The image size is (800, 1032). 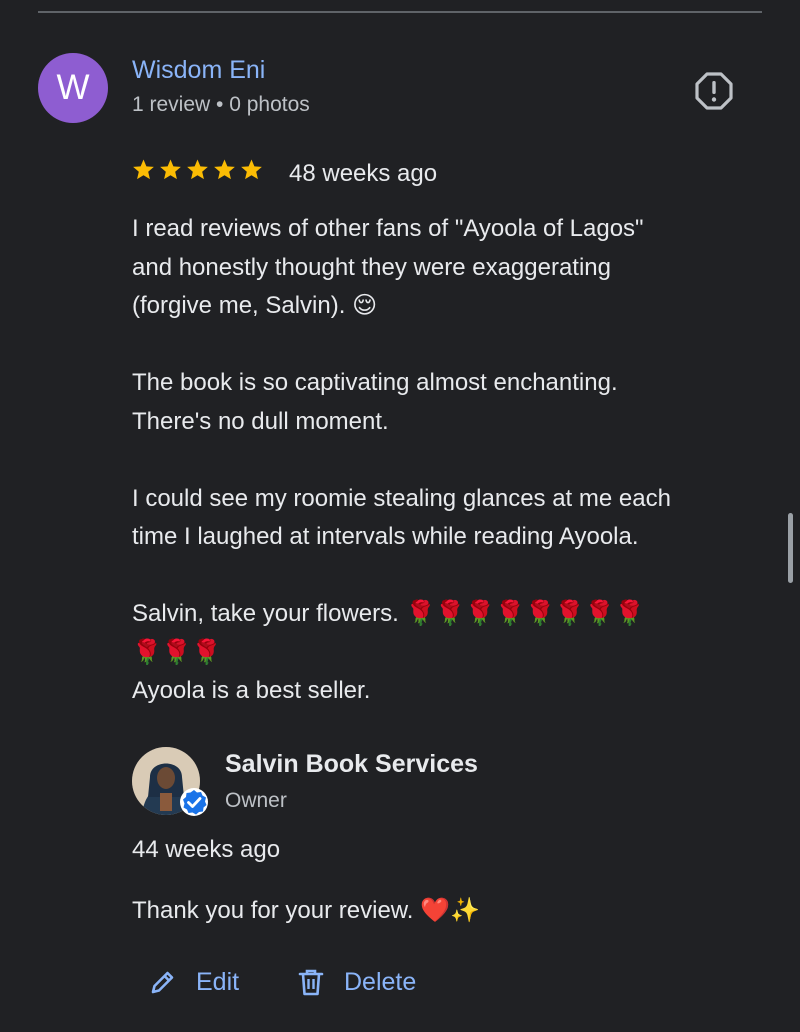 What do you see at coordinates (311, 982) in the screenshot?
I see `trash-icon` at bounding box center [311, 982].